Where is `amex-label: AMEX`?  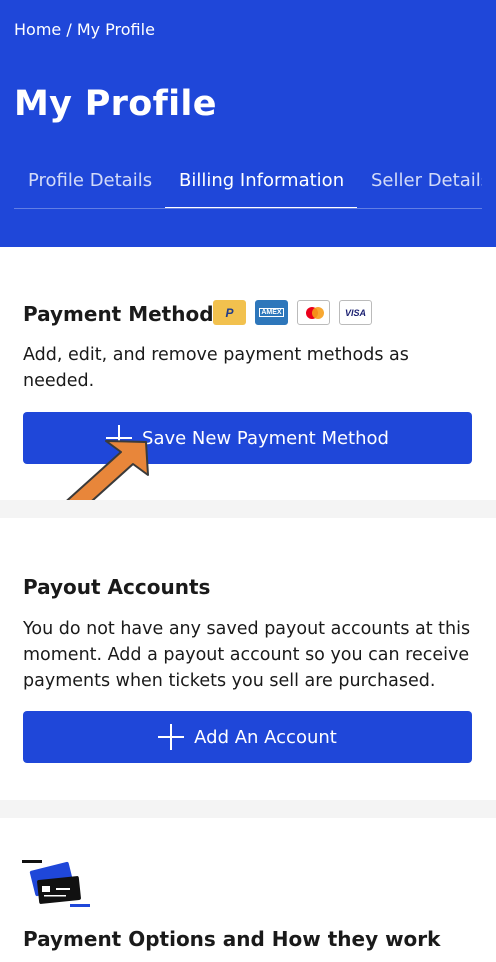
amex-label: AMEX is located at coordinates (271, 312).